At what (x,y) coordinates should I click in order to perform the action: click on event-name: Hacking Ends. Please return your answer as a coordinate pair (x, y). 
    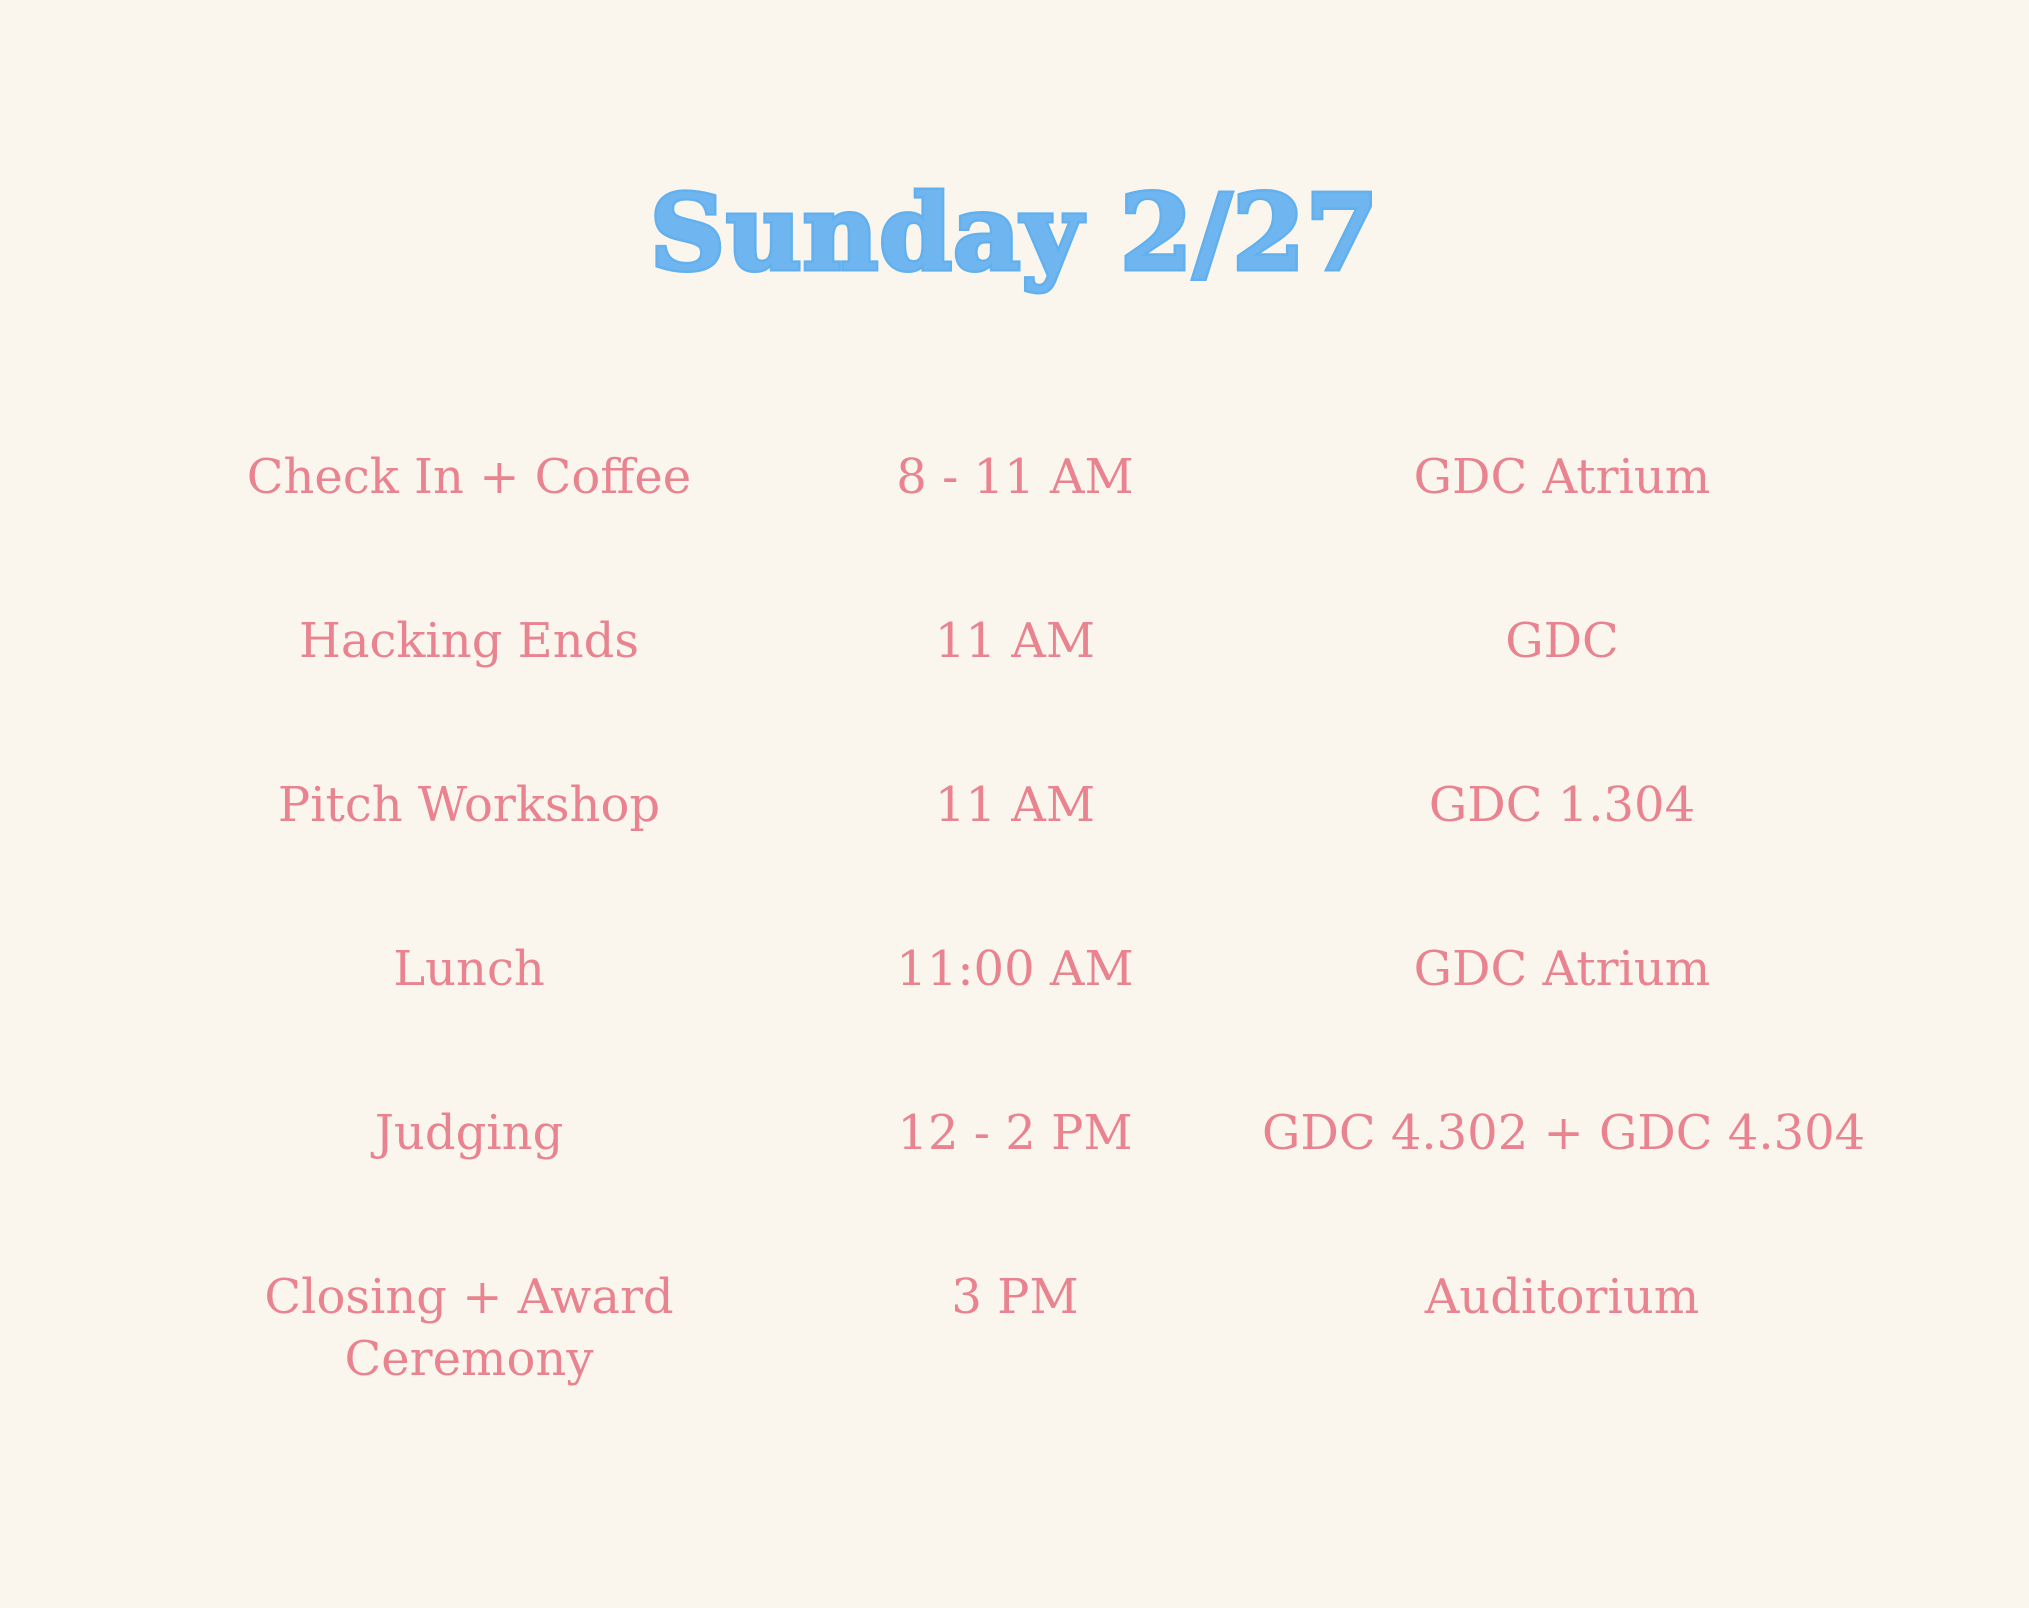
    Looking at the image, I should click on (468, 641).